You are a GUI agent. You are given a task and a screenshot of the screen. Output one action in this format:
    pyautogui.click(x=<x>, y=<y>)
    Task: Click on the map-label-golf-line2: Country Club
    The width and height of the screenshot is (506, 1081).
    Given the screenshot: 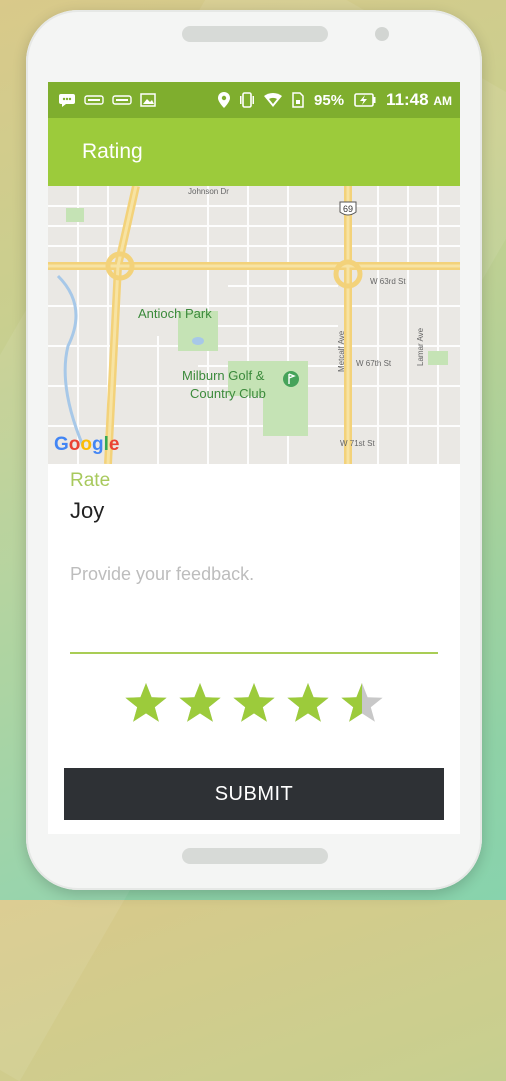 What is the action you would take?
    pyautogui.click(x=228, y=393)
    